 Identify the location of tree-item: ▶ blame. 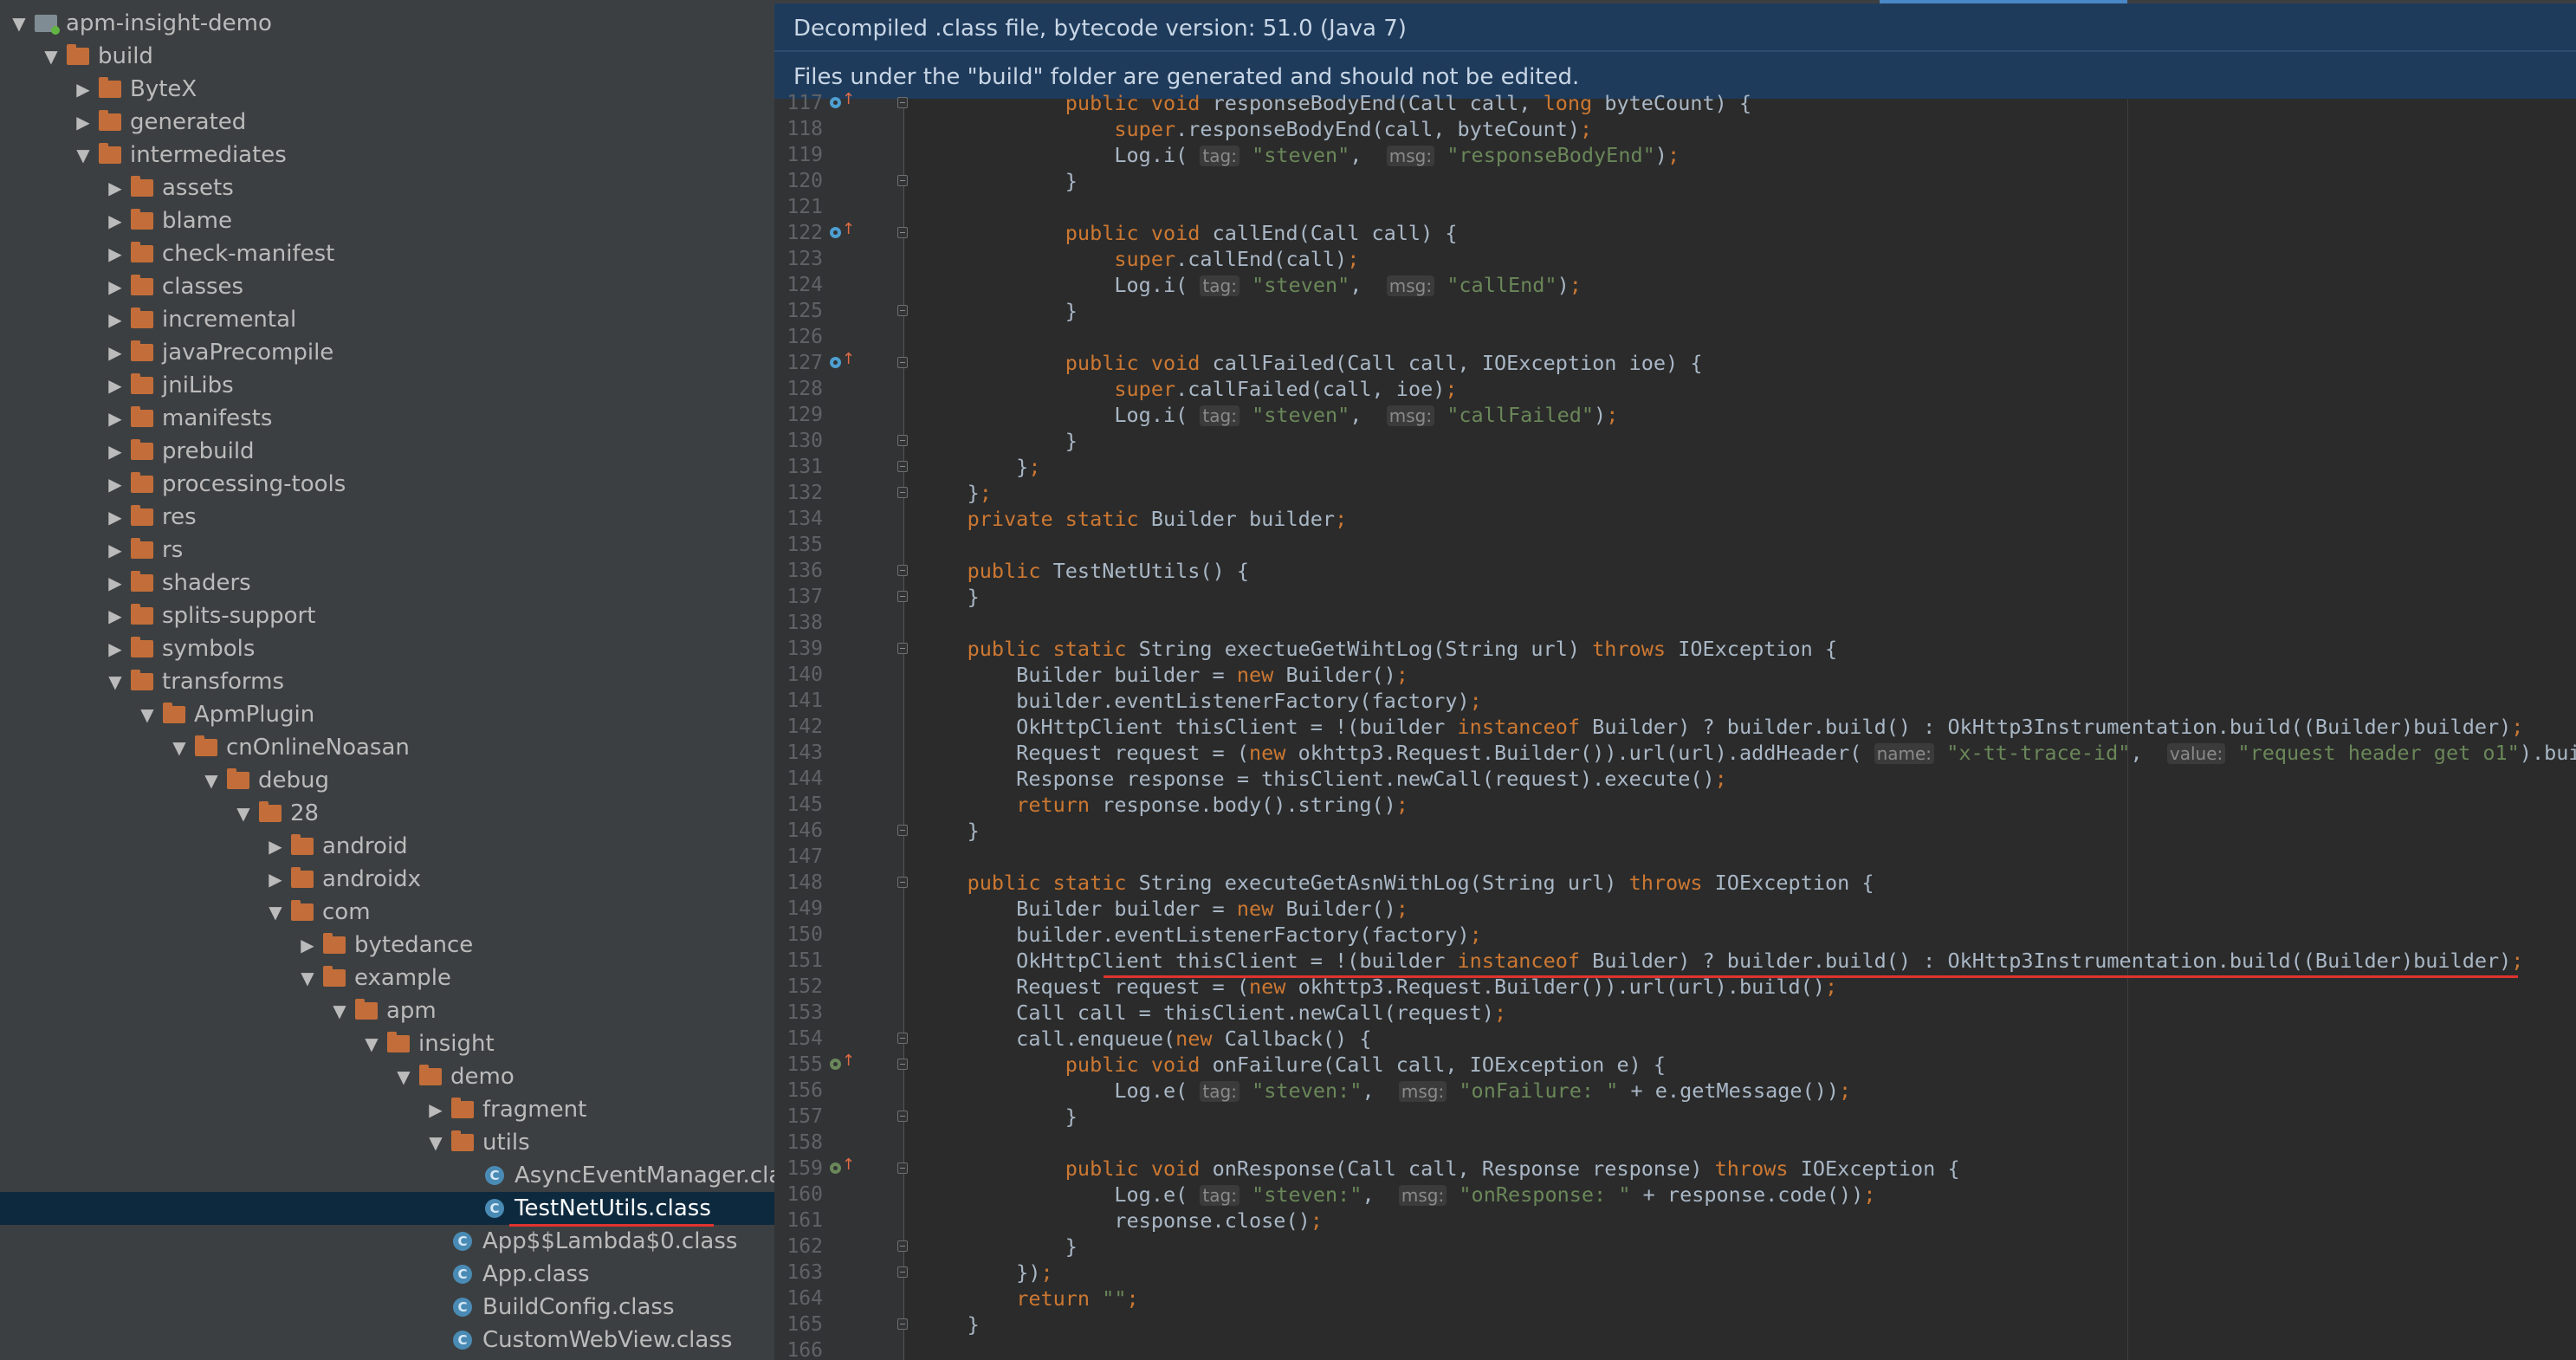
(387, 220).